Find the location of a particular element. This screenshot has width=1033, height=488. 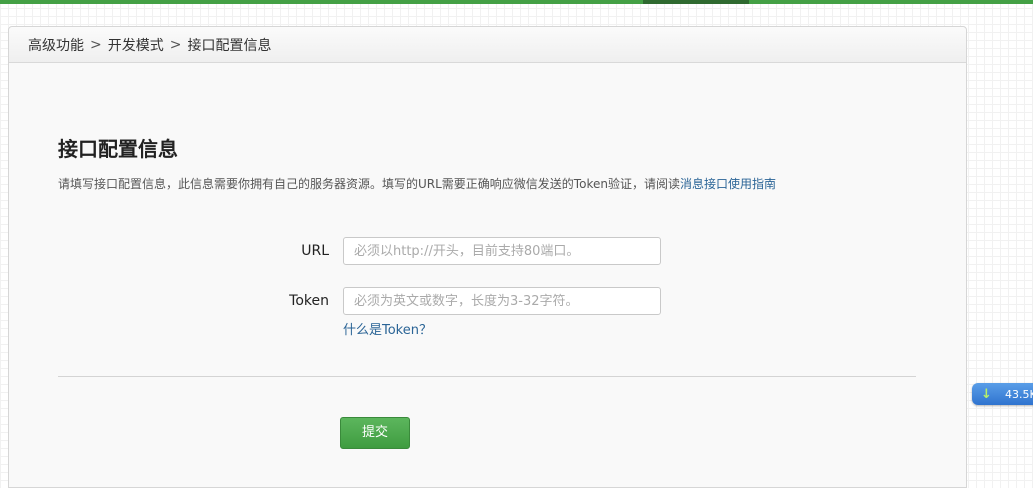

token-label: Token is located at coordinates (309, 301).